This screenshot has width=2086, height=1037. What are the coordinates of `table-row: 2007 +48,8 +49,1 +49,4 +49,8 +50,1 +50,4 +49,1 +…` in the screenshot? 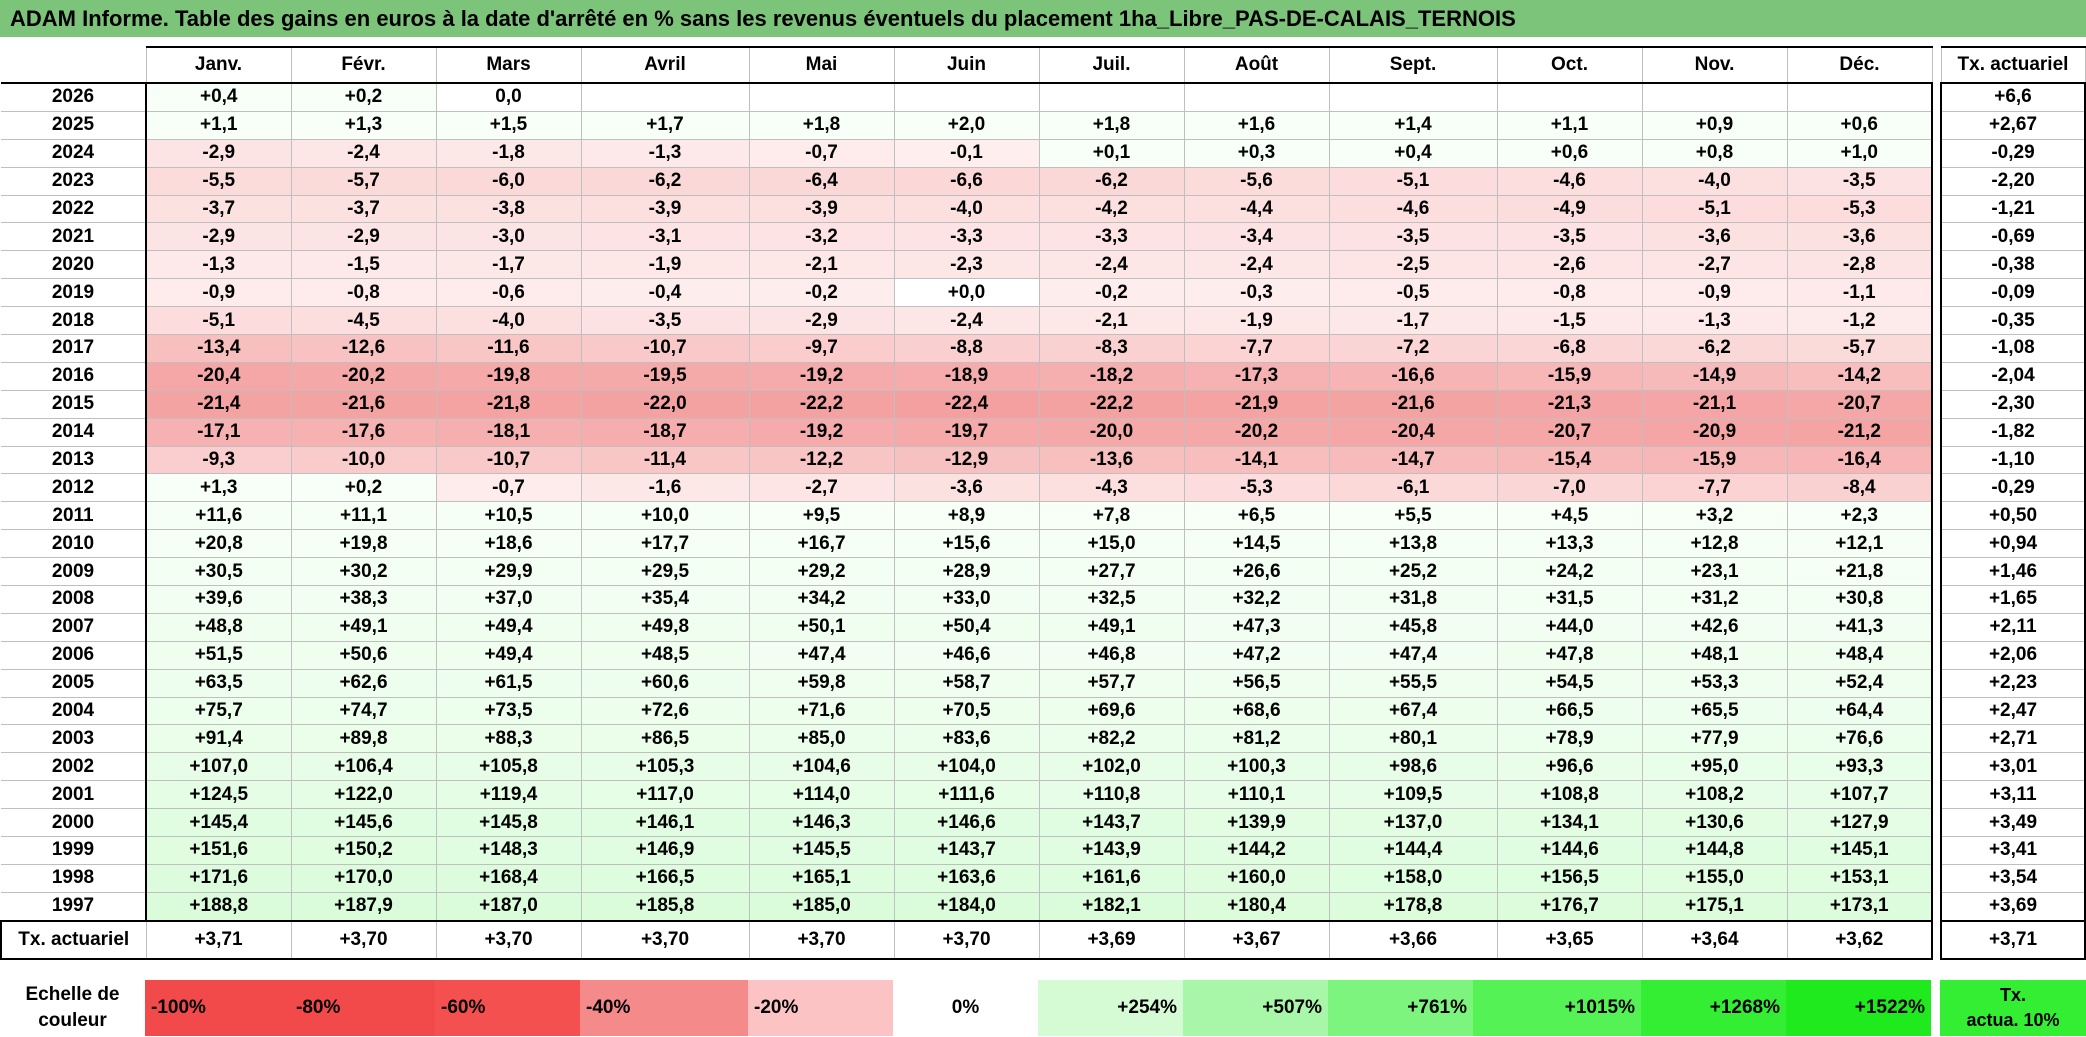 It's located at (967, 627).